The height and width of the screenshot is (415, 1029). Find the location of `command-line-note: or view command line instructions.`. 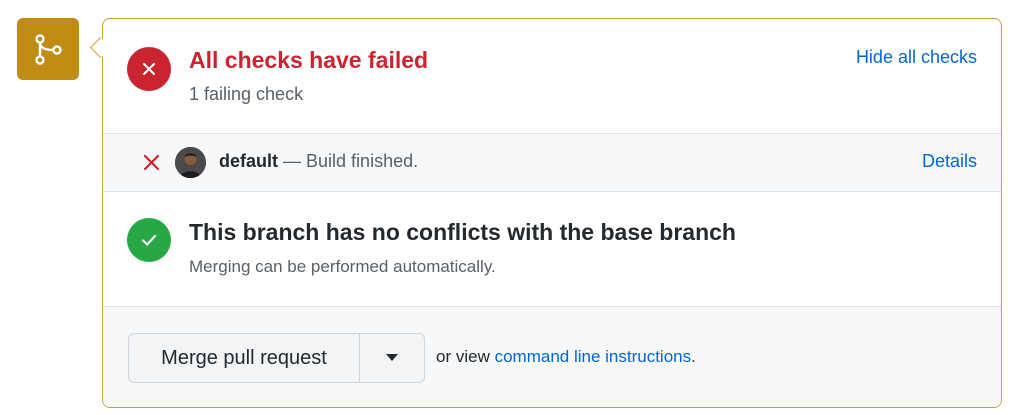

command-line-note: or view command line instructions. is located at coordinates (566, 357).